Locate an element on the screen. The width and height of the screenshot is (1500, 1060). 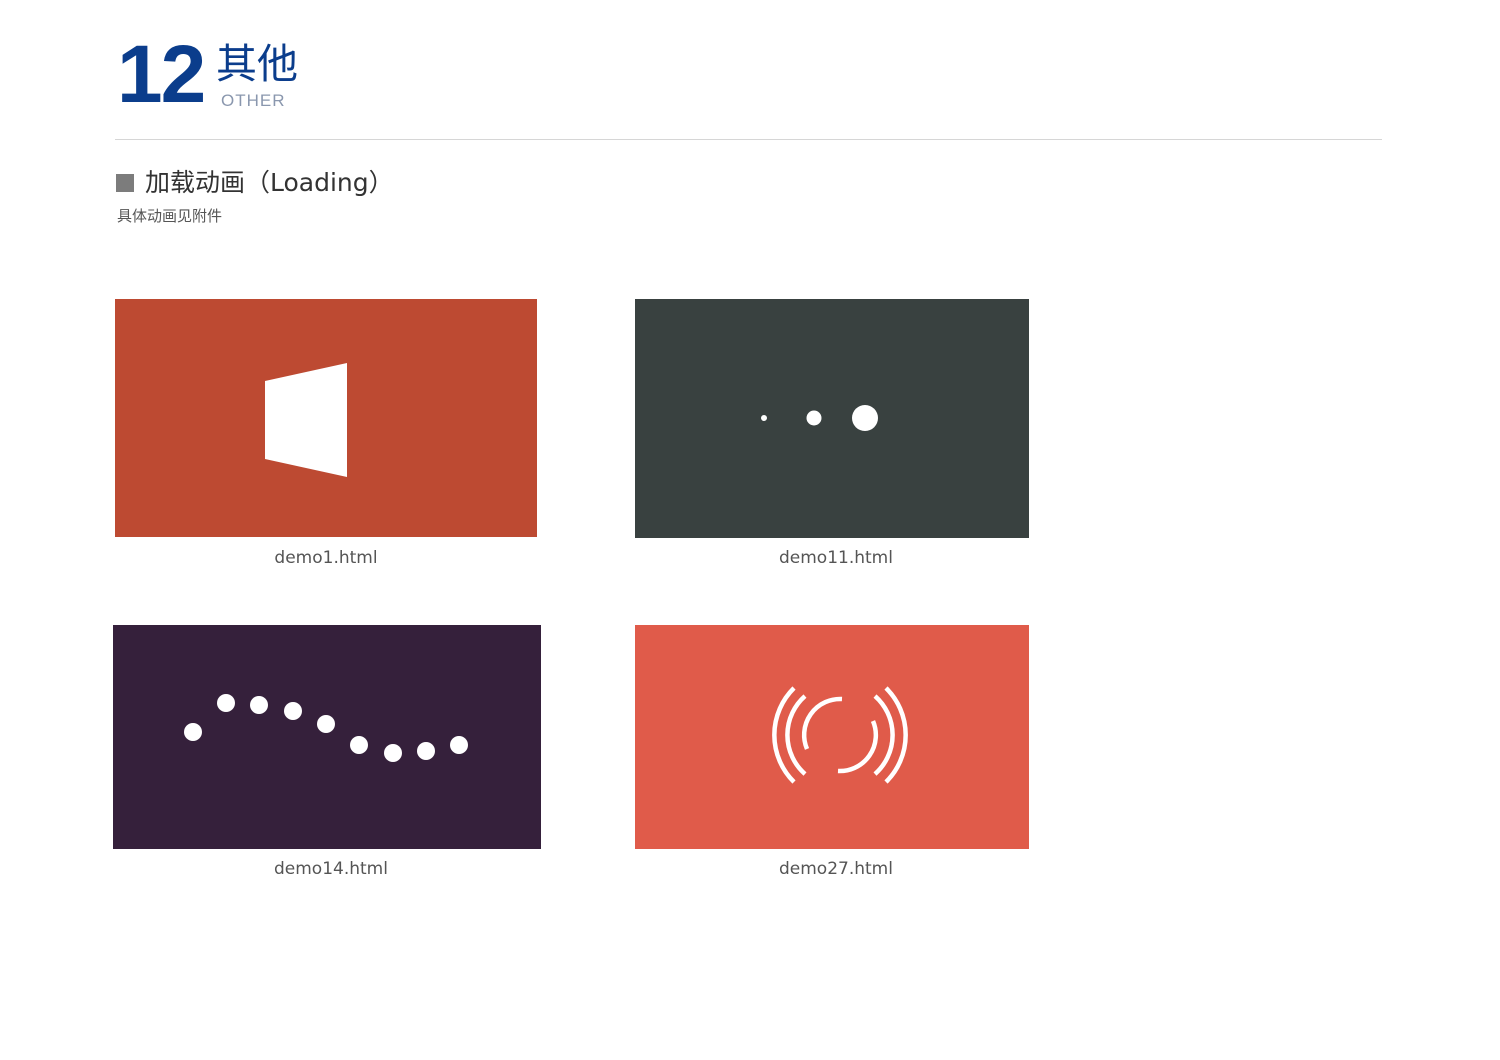
growing-dots-icon is located at coordinates (819, 418).